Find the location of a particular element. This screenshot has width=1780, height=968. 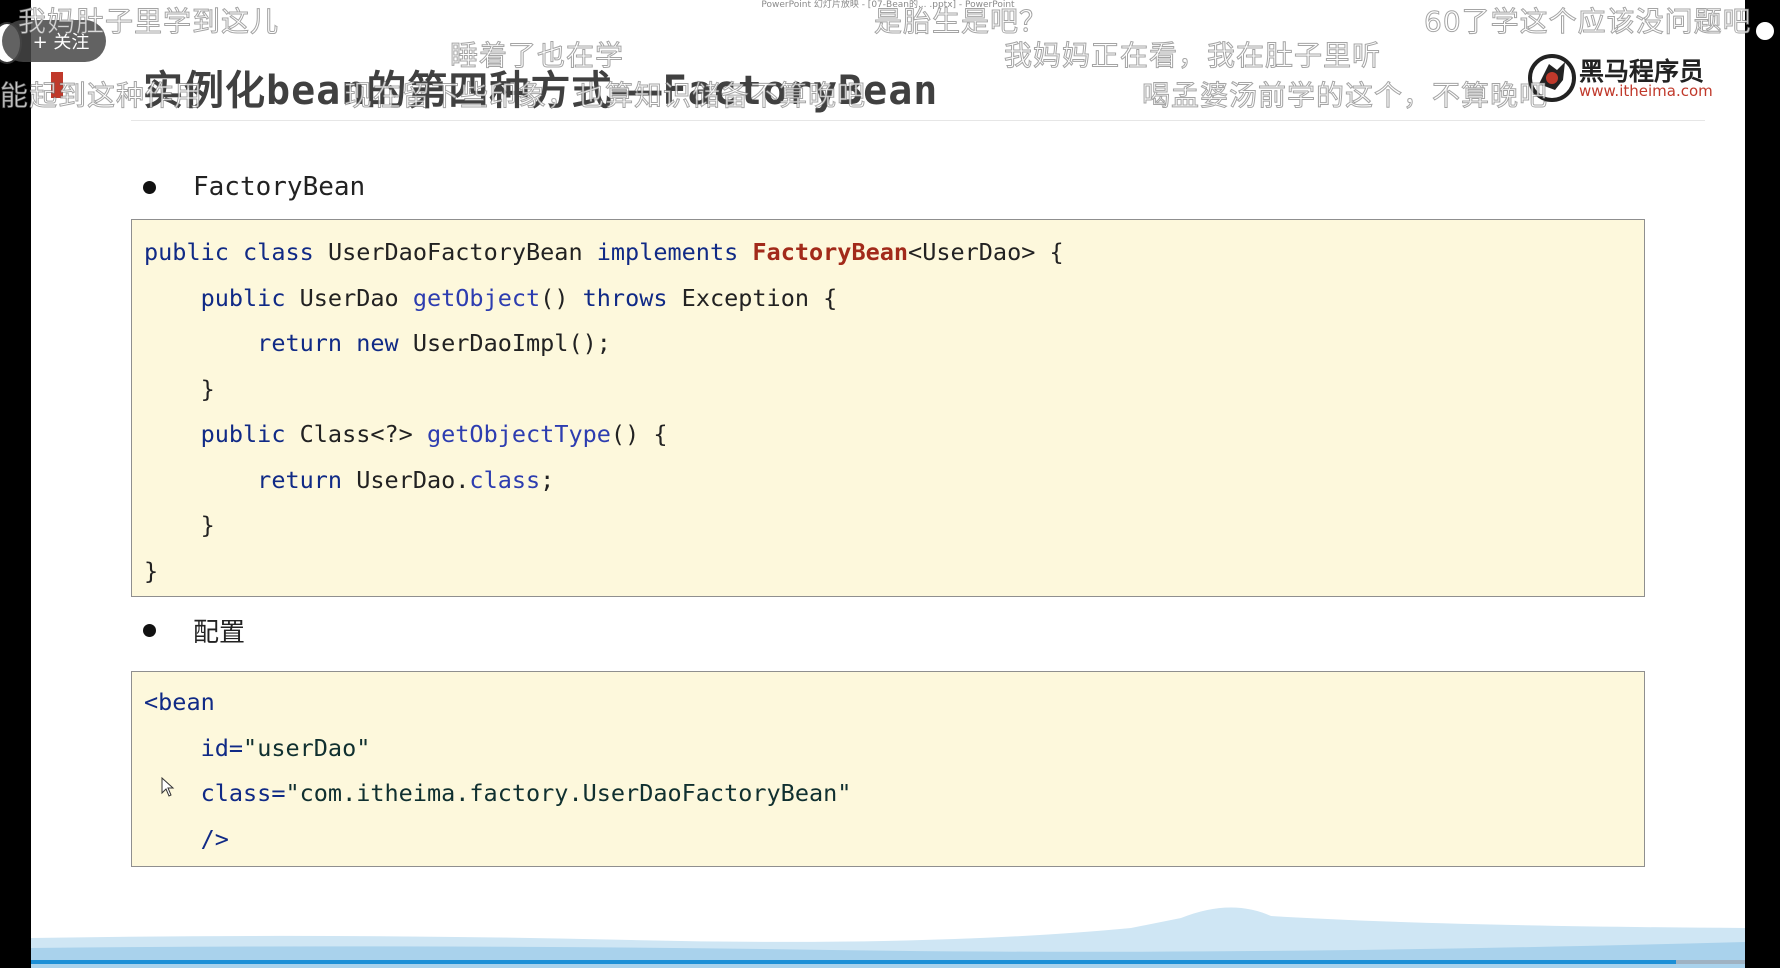

mouse-cursor-icon is located at coordinates (168, 787).